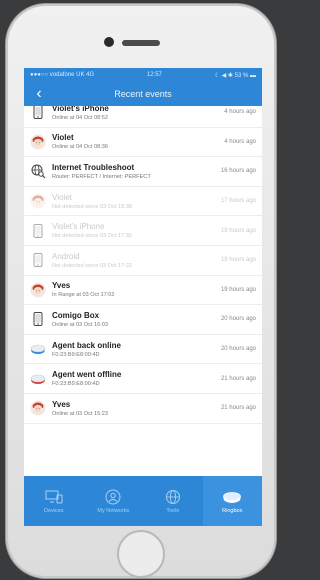 The image size is (320, 580). What do you see at coordinates (134, 378) in the screenshot?
I see `event-text: Agent went offline F0:23:B9:E8:00:4D` at bounding box center [134, 378].